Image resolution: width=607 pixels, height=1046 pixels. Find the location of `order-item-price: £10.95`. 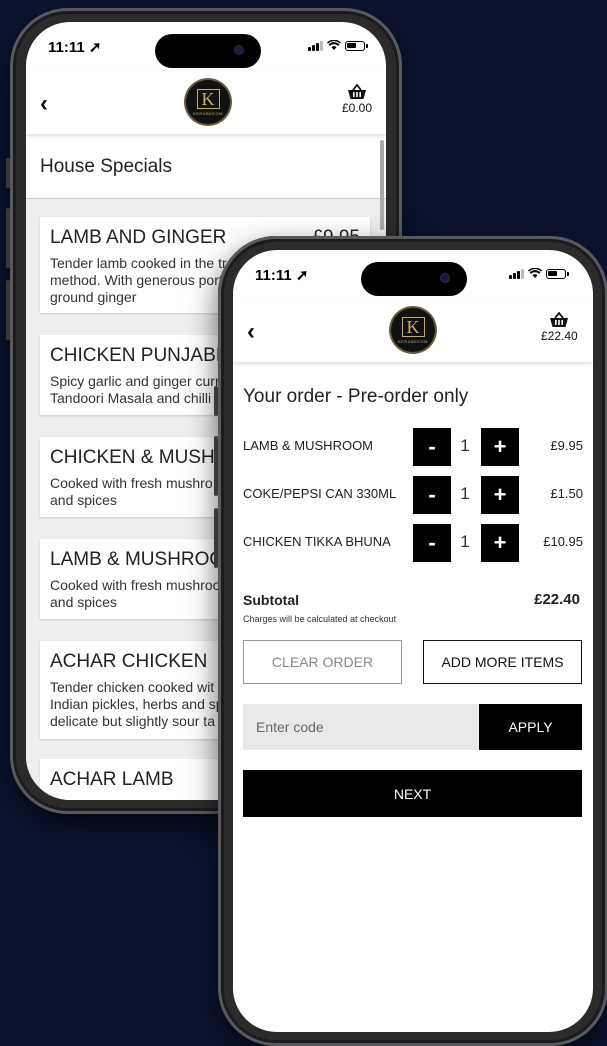

order-item-price: £10.95 is located at coordinates (563, 541).